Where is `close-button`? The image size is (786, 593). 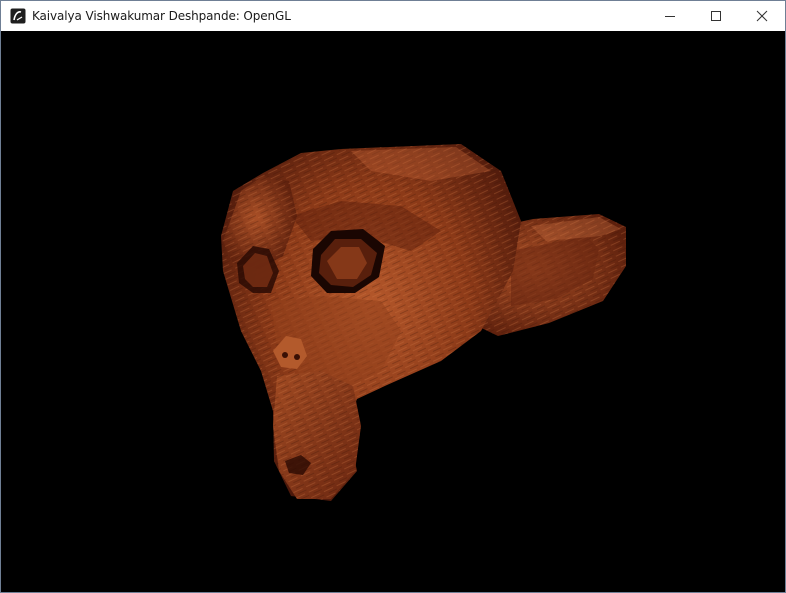
close-button is located at coordinates (762, 16).